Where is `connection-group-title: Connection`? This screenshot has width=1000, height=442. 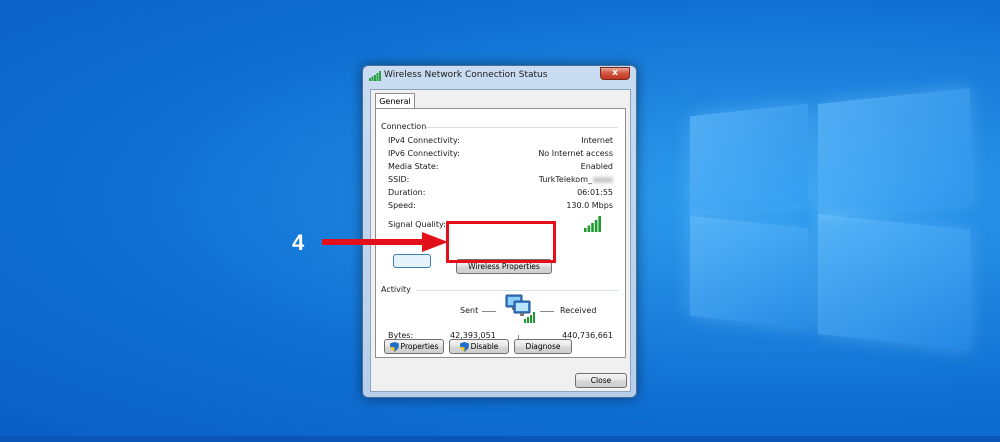 connection-group-title: Connection is located at coordinates (404, 126).